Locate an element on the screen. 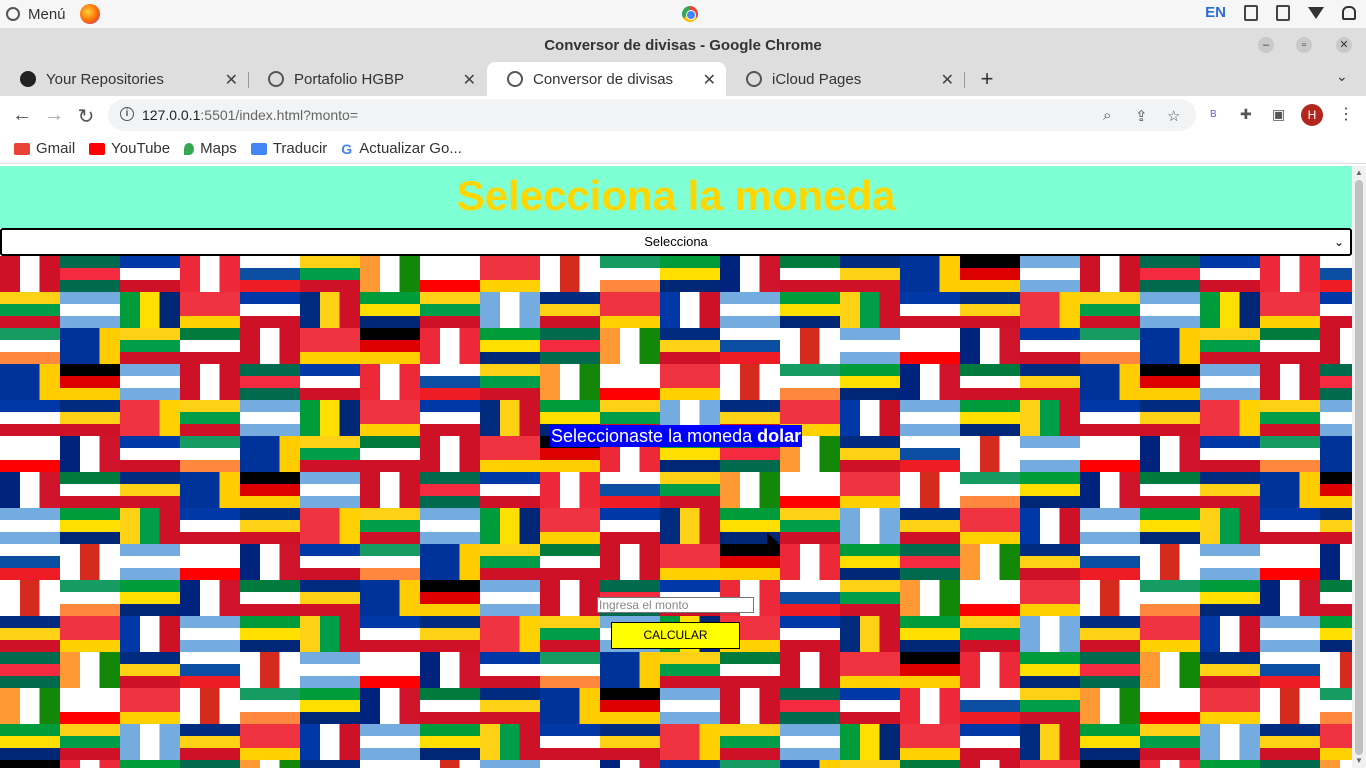 The width and height of the screenshot is (1366, 768). amount-input: Ingresa el monto is located at coordinates (675, 605).